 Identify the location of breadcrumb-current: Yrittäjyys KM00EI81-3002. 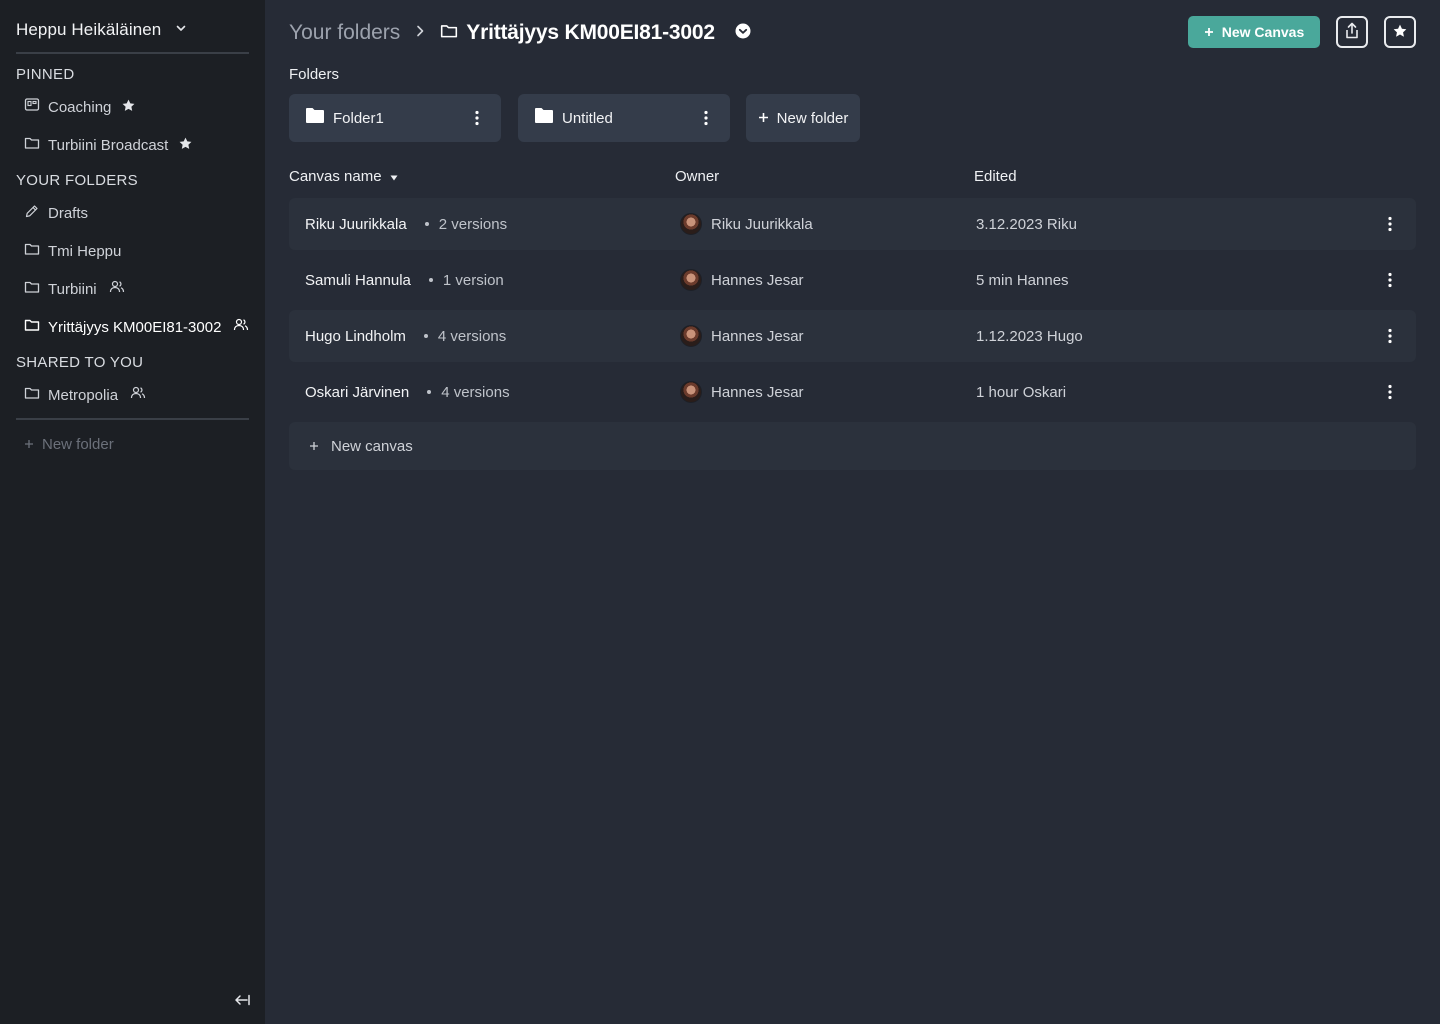
(595, 33).